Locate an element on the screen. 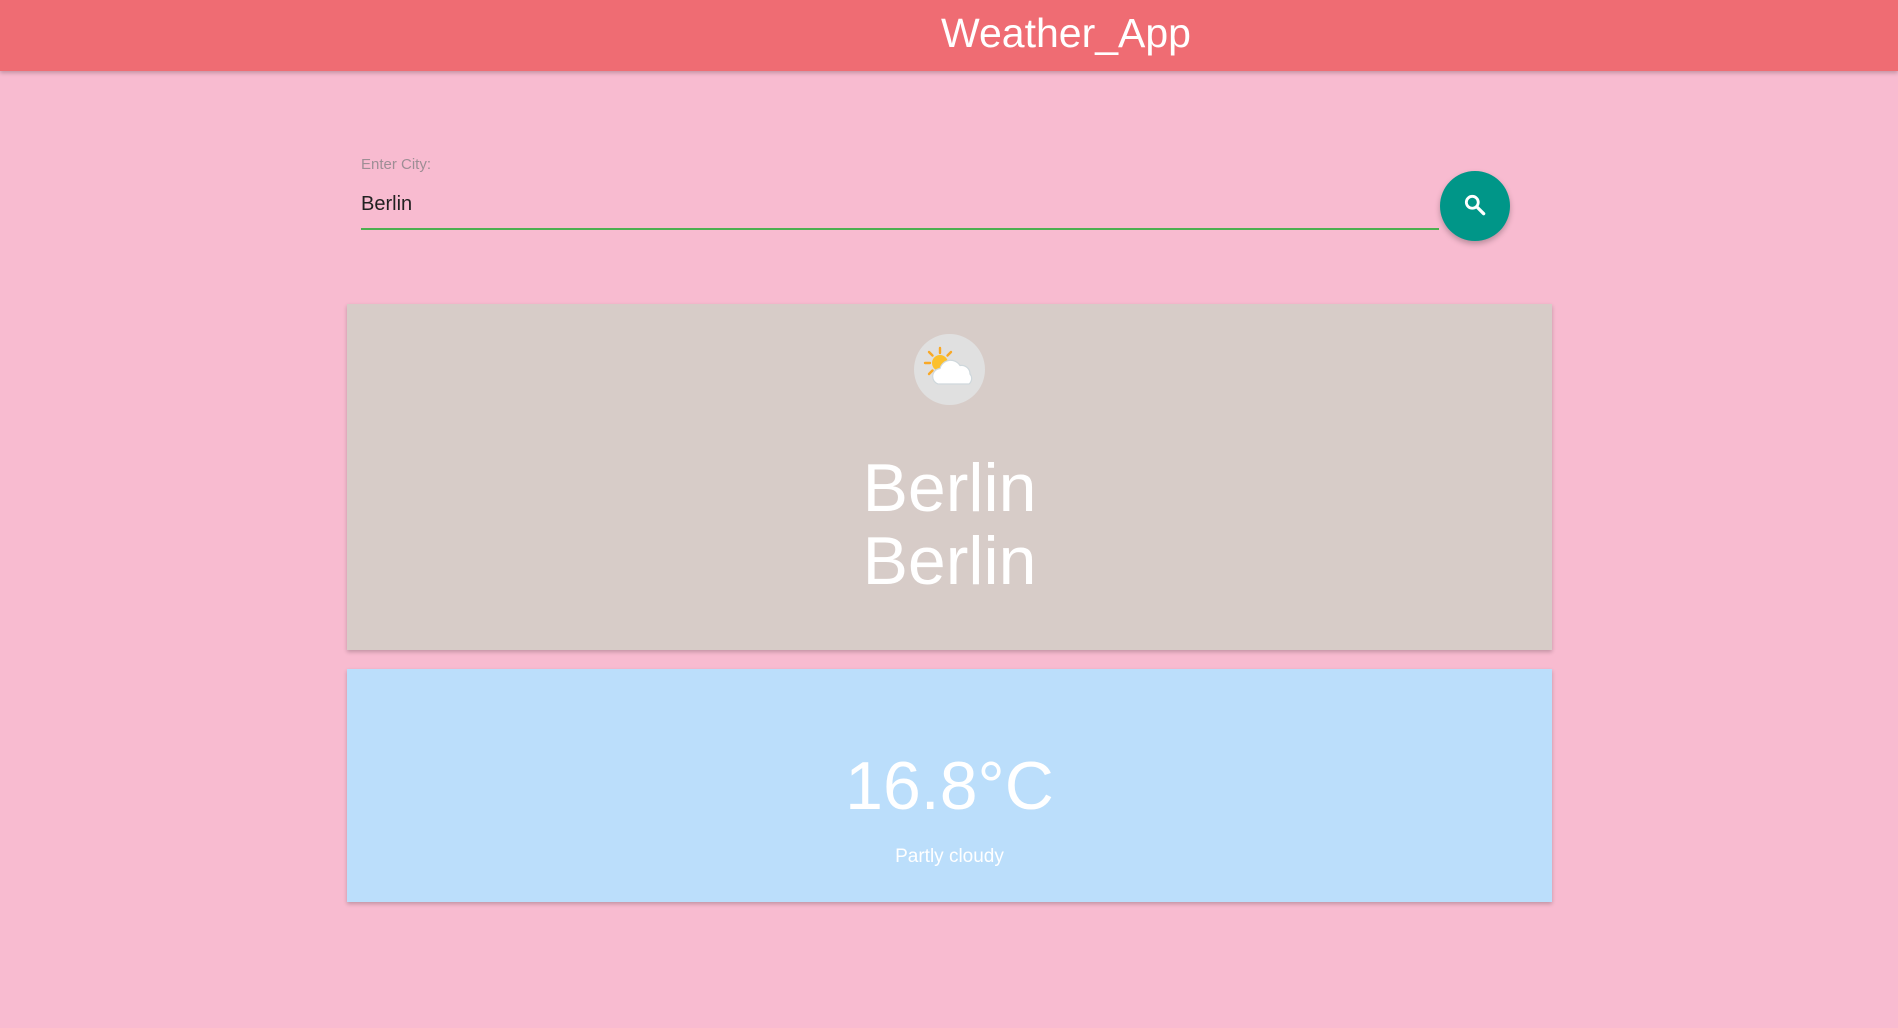 This screenshot has height=1028, width=1898. search-icon is located at coordinates (1475, 206).